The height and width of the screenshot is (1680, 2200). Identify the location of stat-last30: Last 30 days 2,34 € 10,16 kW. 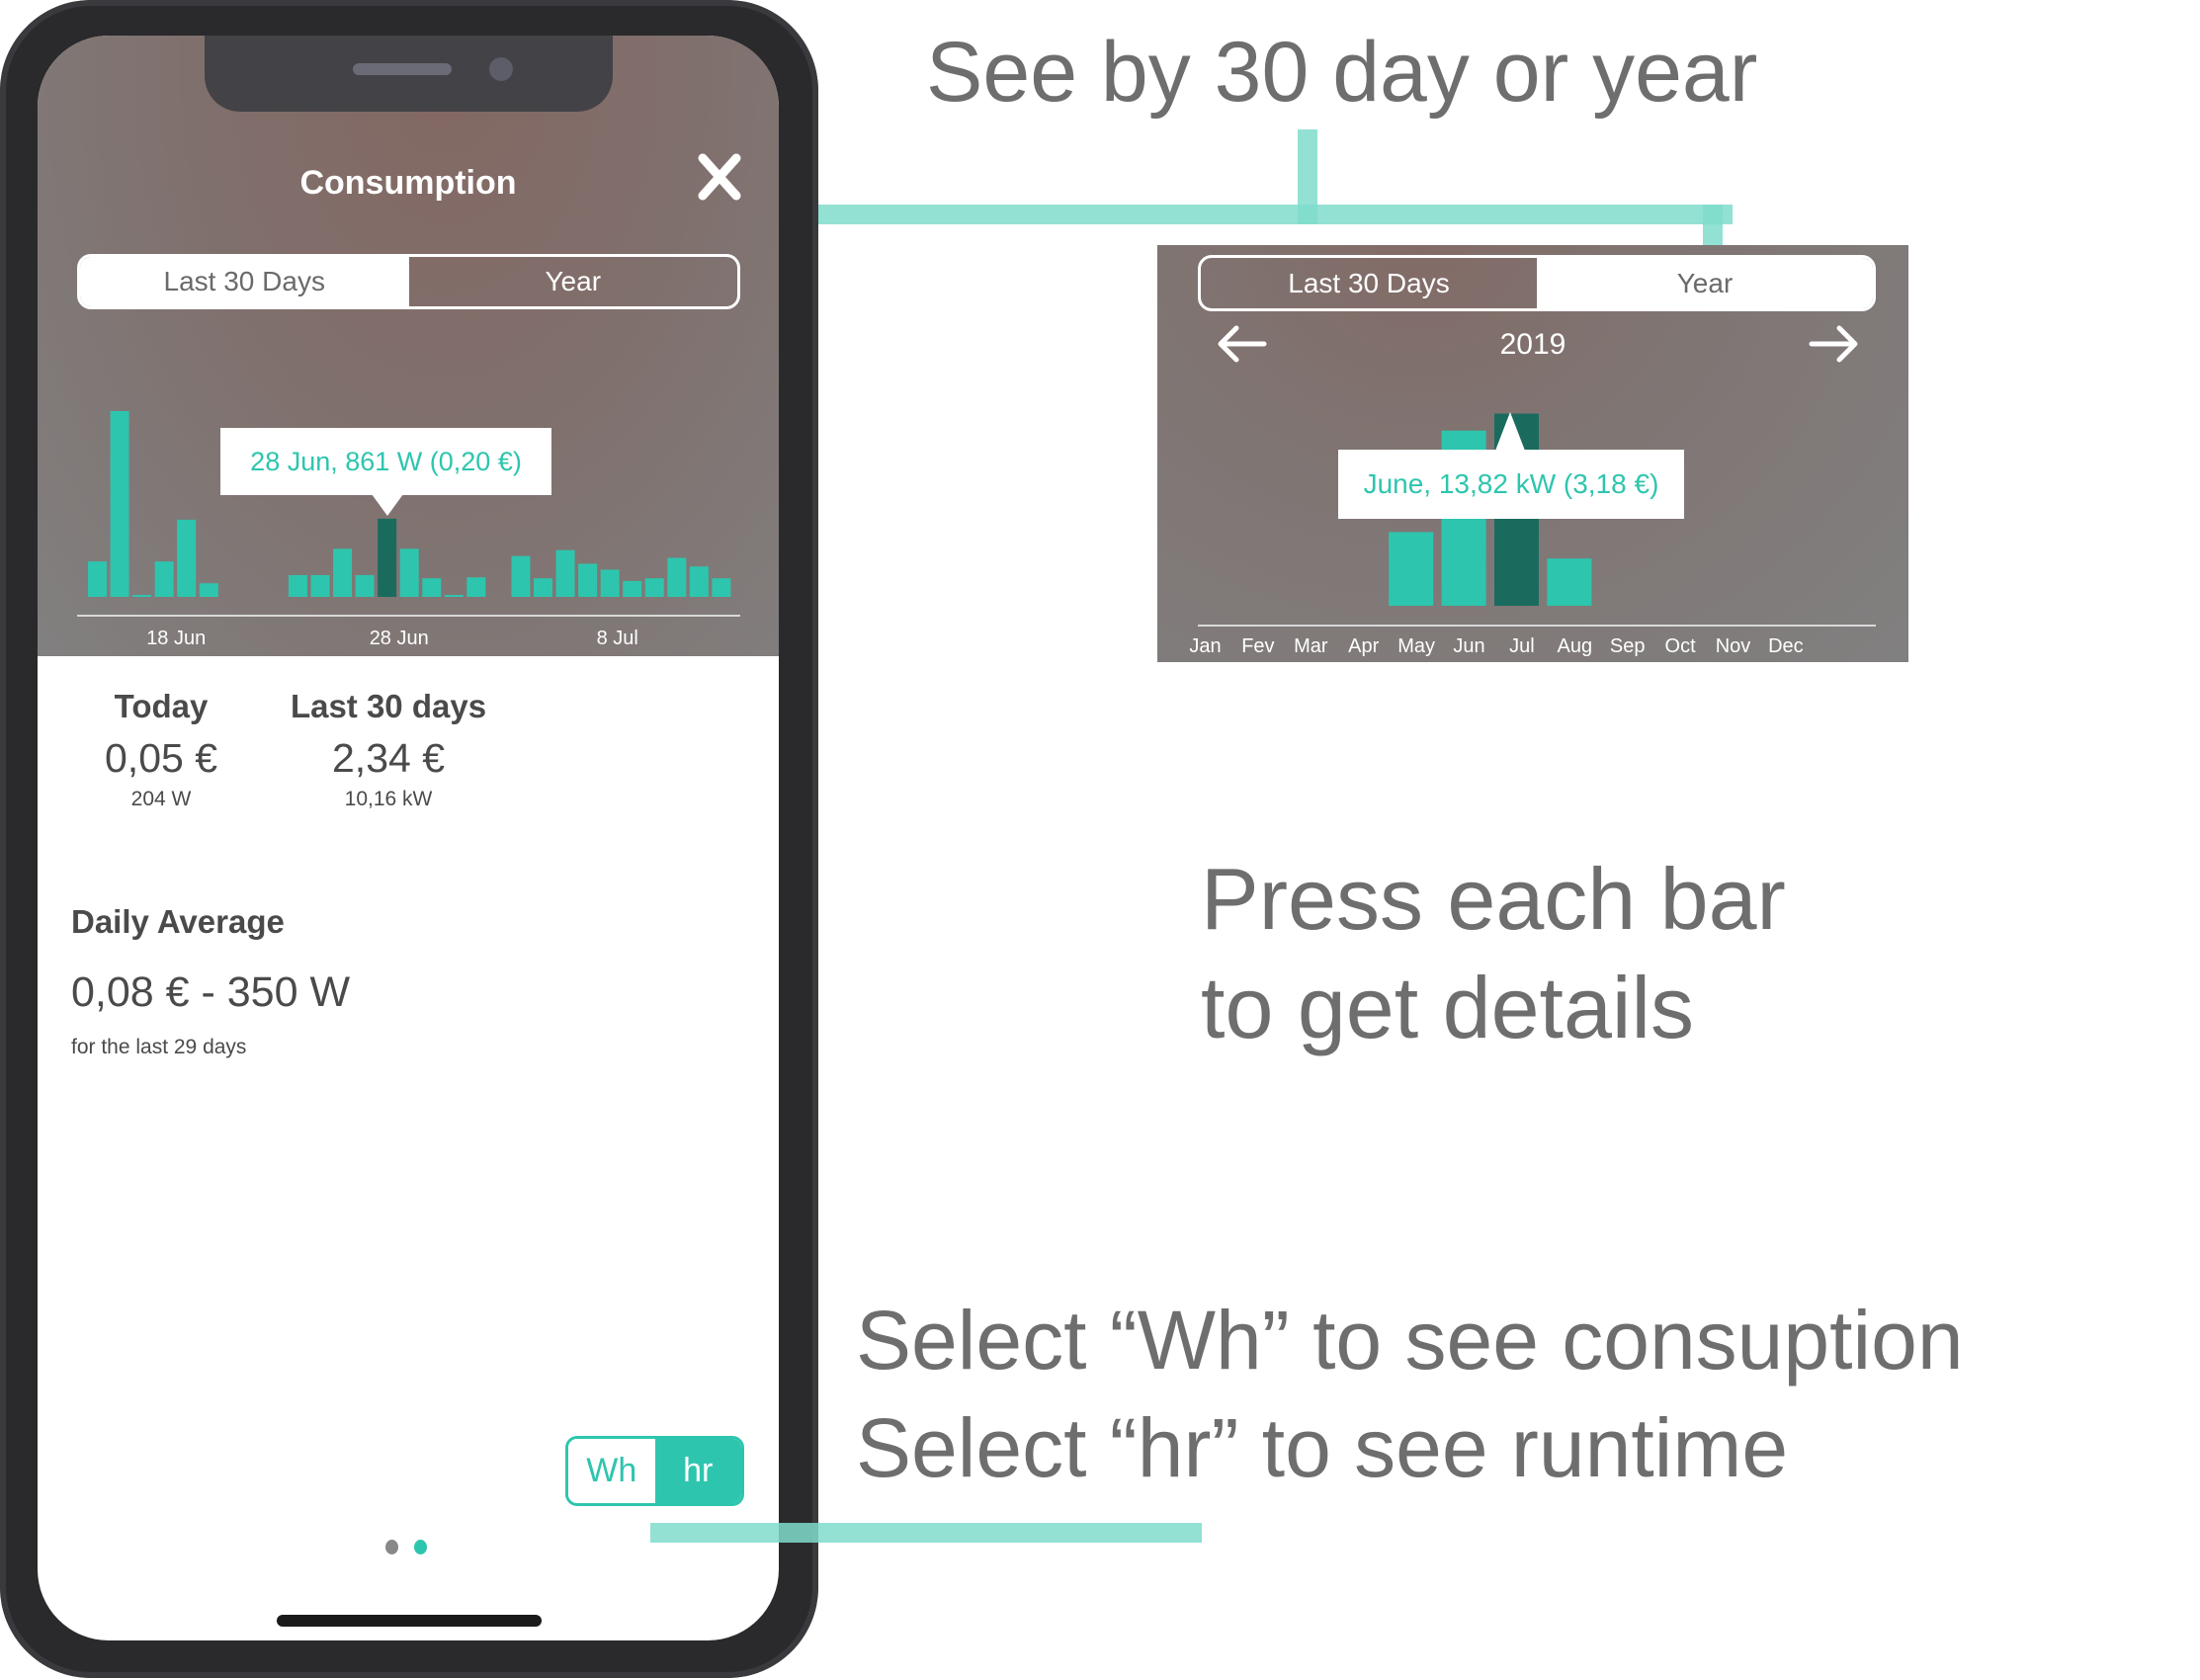
(388, 749).